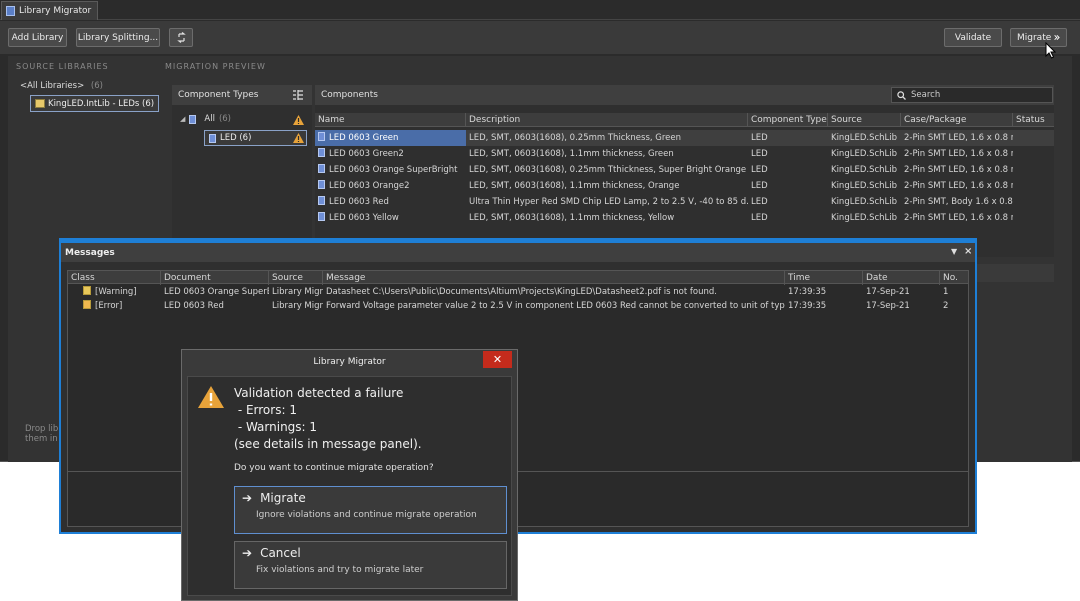 This screenshot has height=601, width=1080. I want to click on drop-hint-line1: Drop lib, so click(42, 429).